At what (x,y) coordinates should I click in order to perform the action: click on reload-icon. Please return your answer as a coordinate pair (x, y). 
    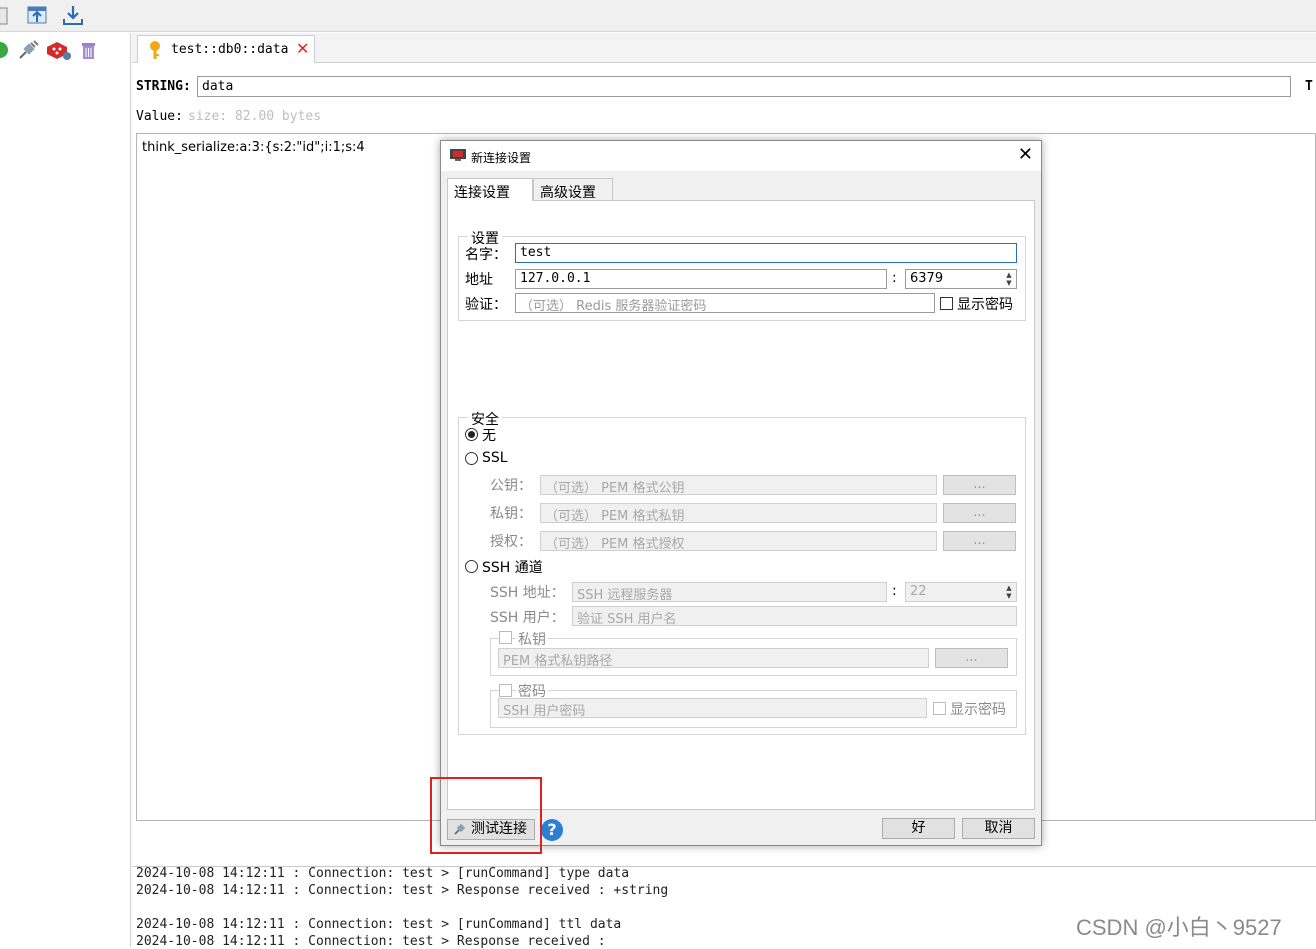
    Looking at the image, I should click on (7, 50).